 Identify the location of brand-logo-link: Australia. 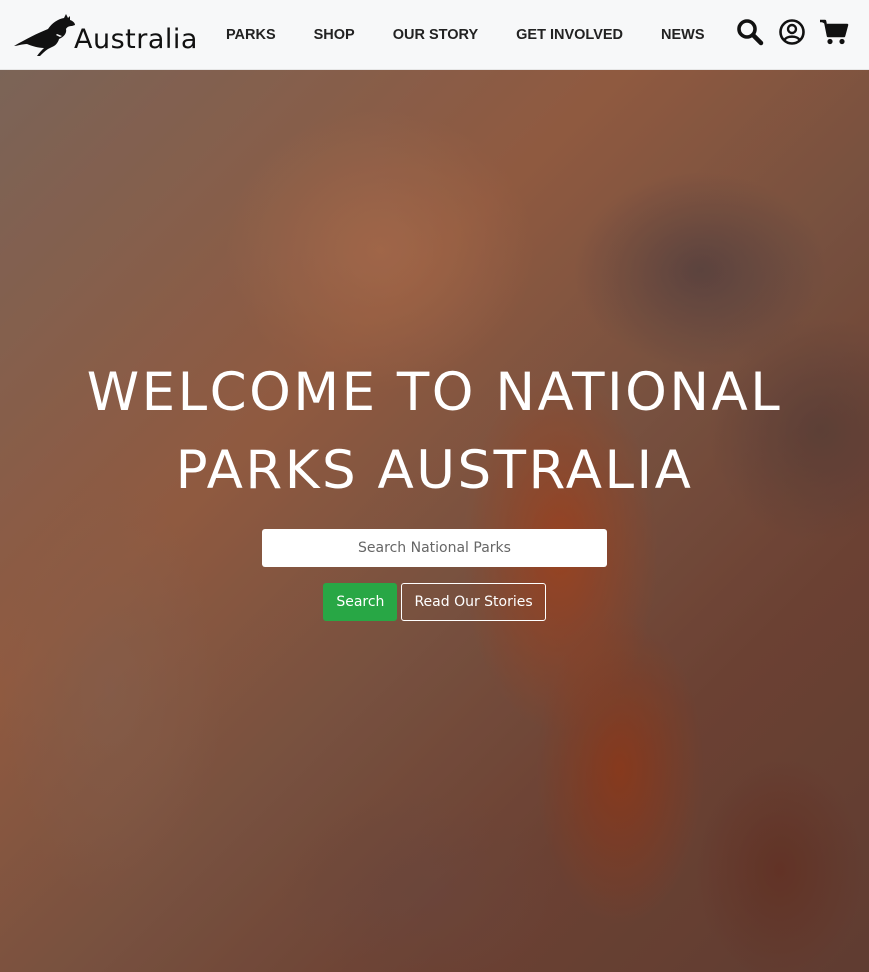
(105, 35).